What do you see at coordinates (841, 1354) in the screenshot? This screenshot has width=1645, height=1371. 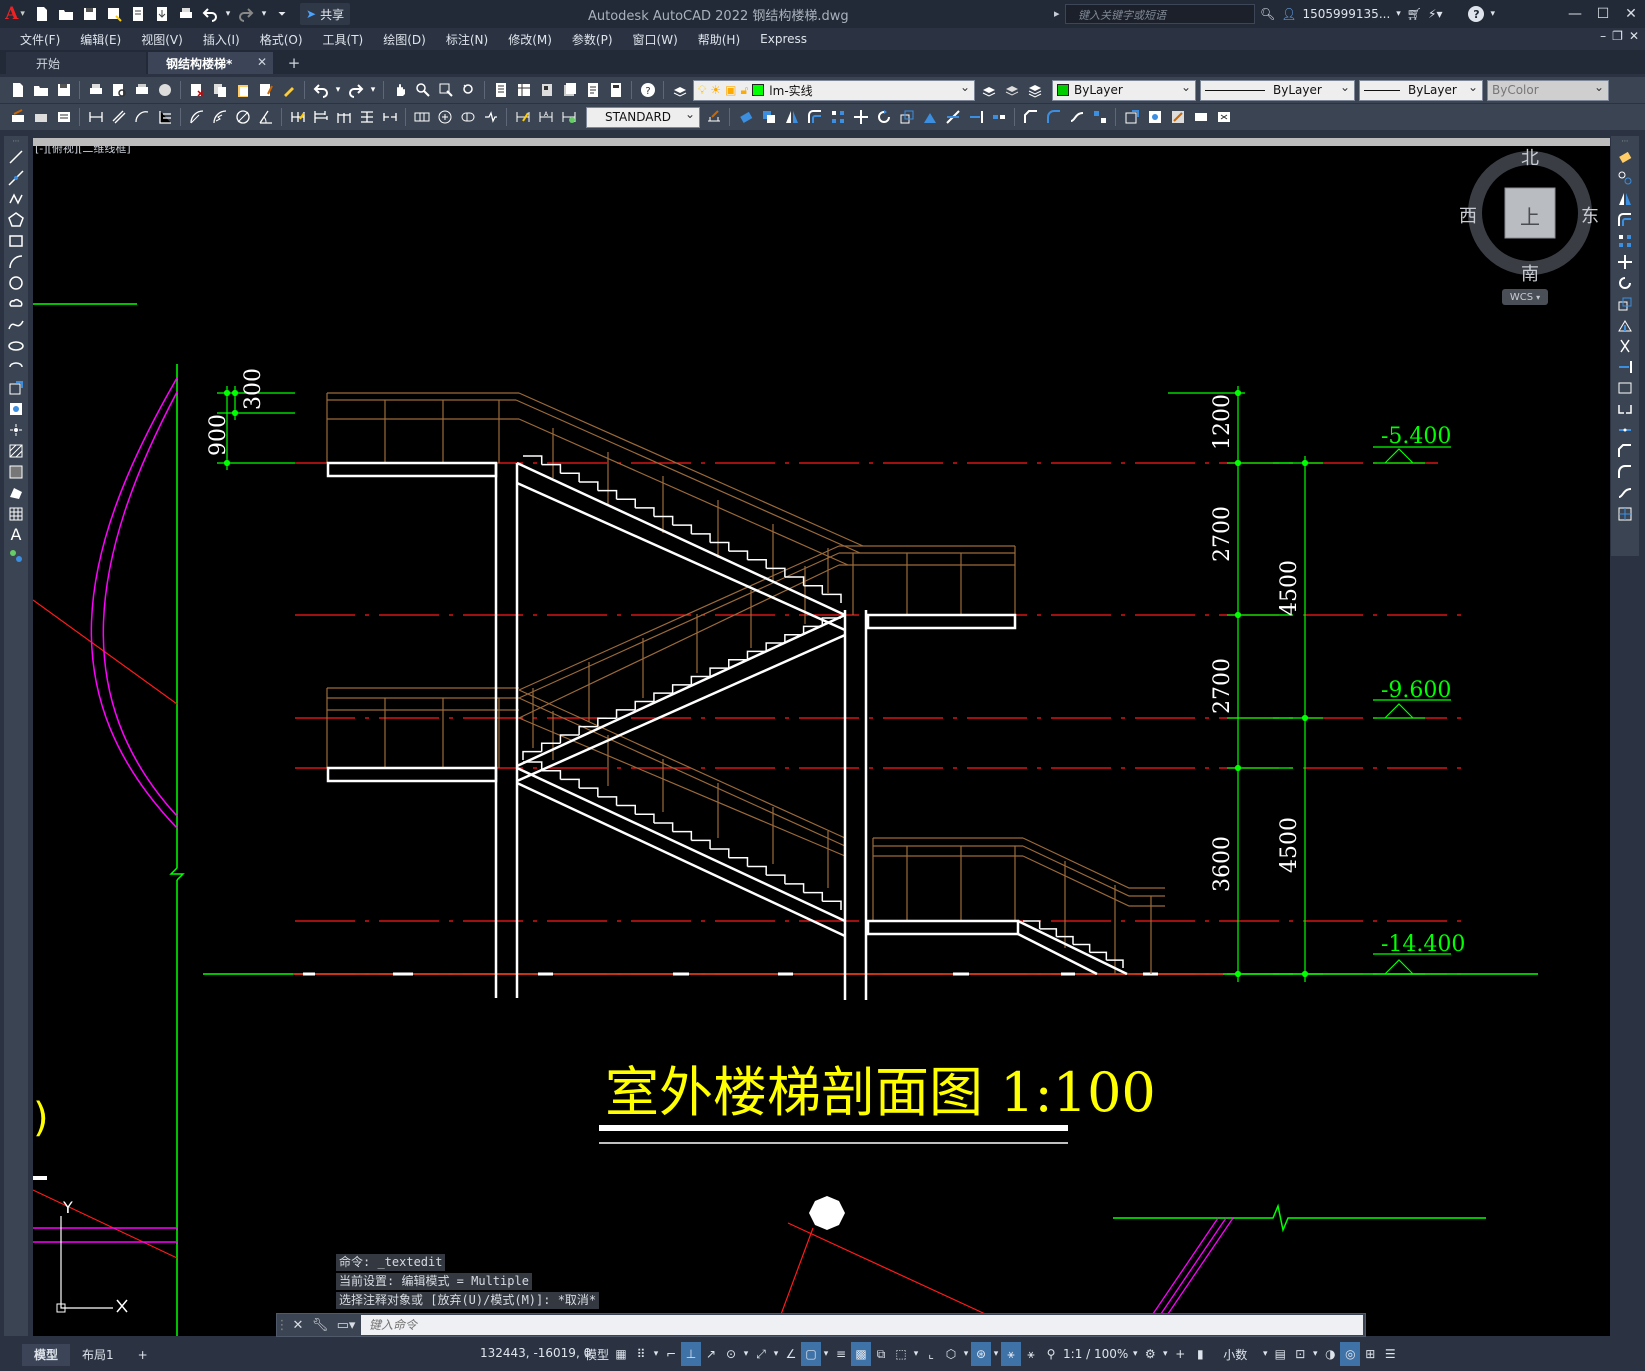 I see `show-lineweight-icon: ≡` at bounding box center [841, 1354].